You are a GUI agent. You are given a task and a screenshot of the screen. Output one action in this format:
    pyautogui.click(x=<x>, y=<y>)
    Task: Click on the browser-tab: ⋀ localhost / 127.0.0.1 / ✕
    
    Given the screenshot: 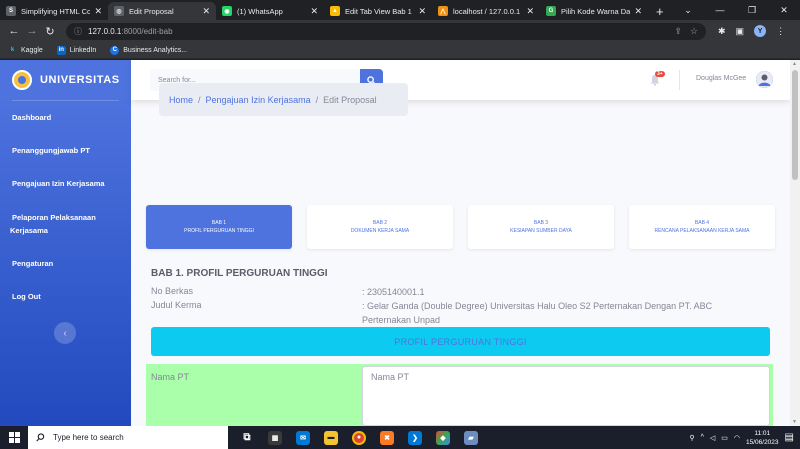 What is the action you would take?
    pyautogui.click(x=486, y=11)
    